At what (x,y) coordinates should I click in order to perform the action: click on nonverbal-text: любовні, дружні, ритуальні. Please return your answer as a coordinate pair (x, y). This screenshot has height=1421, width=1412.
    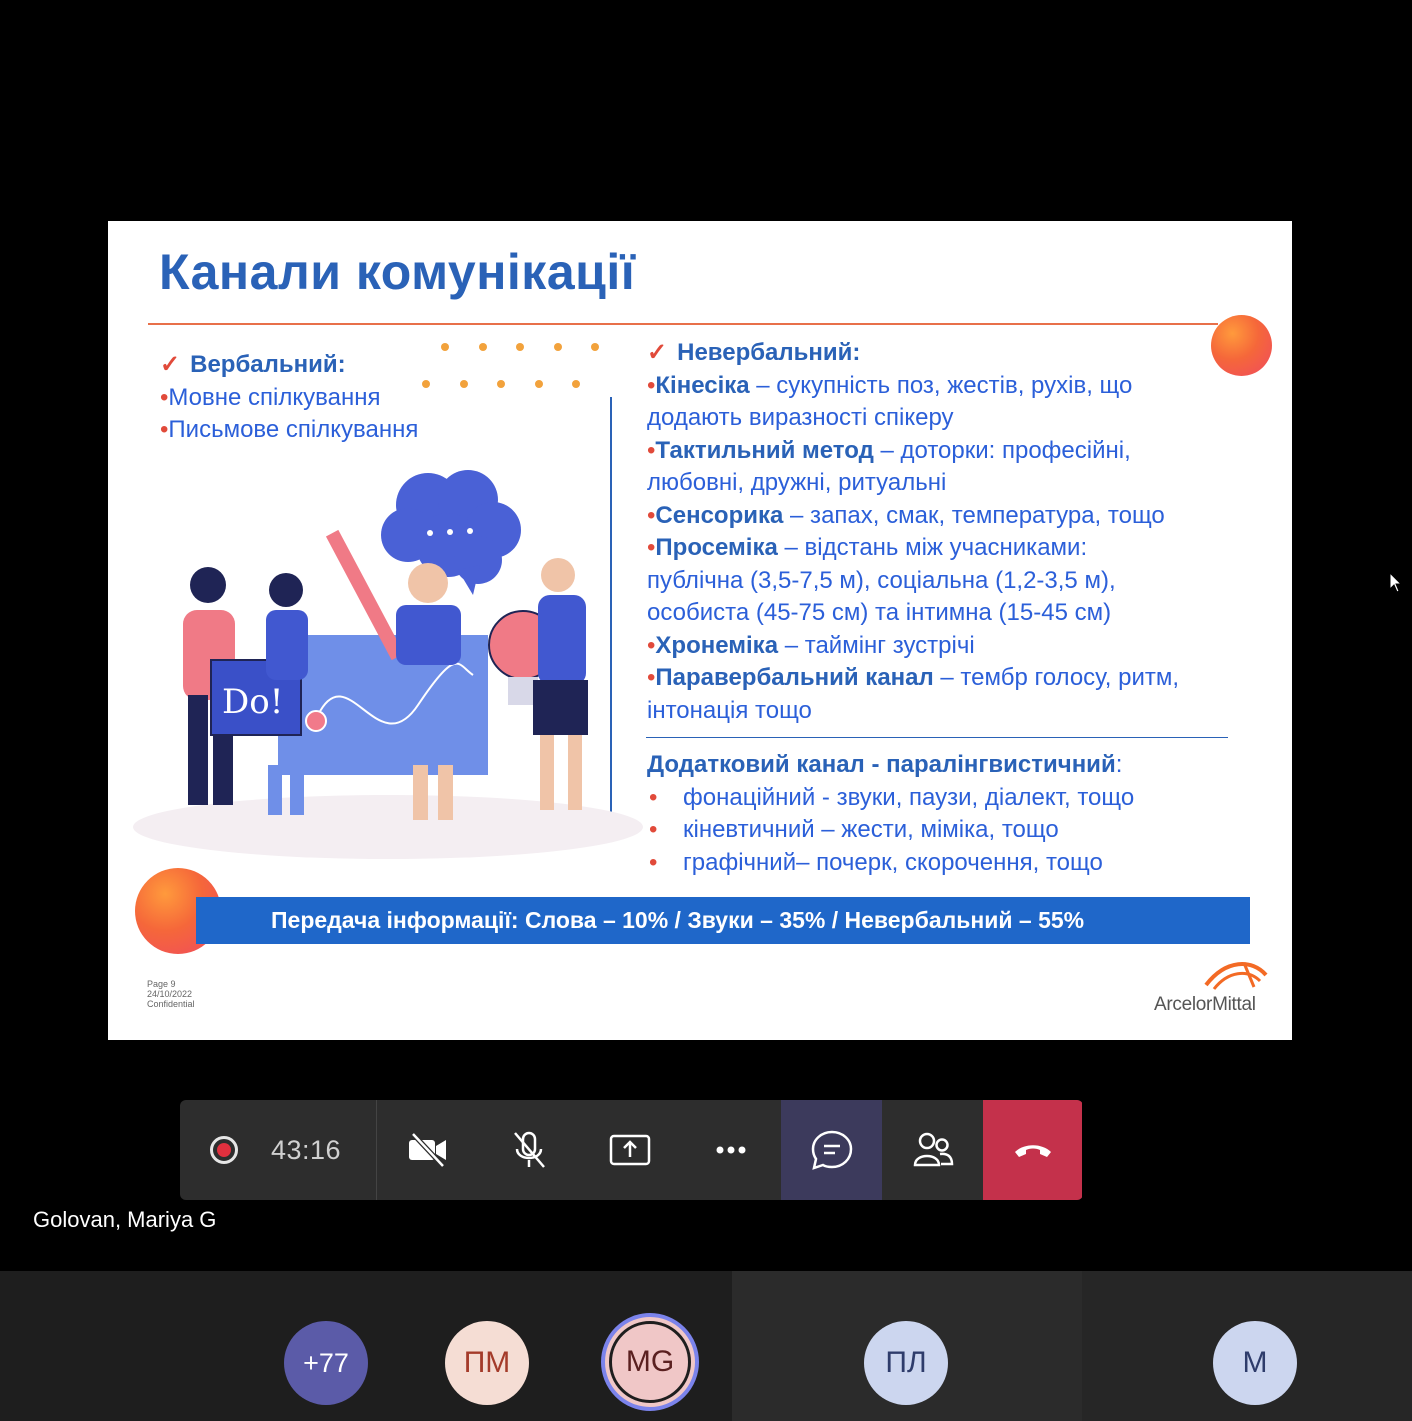
    Looking at the image, I should click on (797, 482).